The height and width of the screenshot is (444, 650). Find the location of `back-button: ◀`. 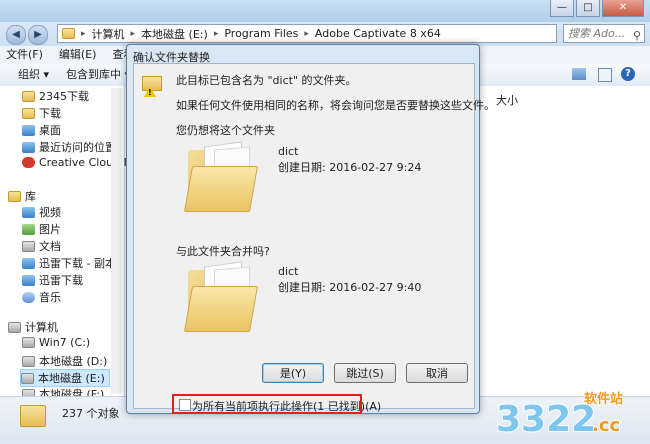

back-button: ◀ is located at coordinates (16, 35).